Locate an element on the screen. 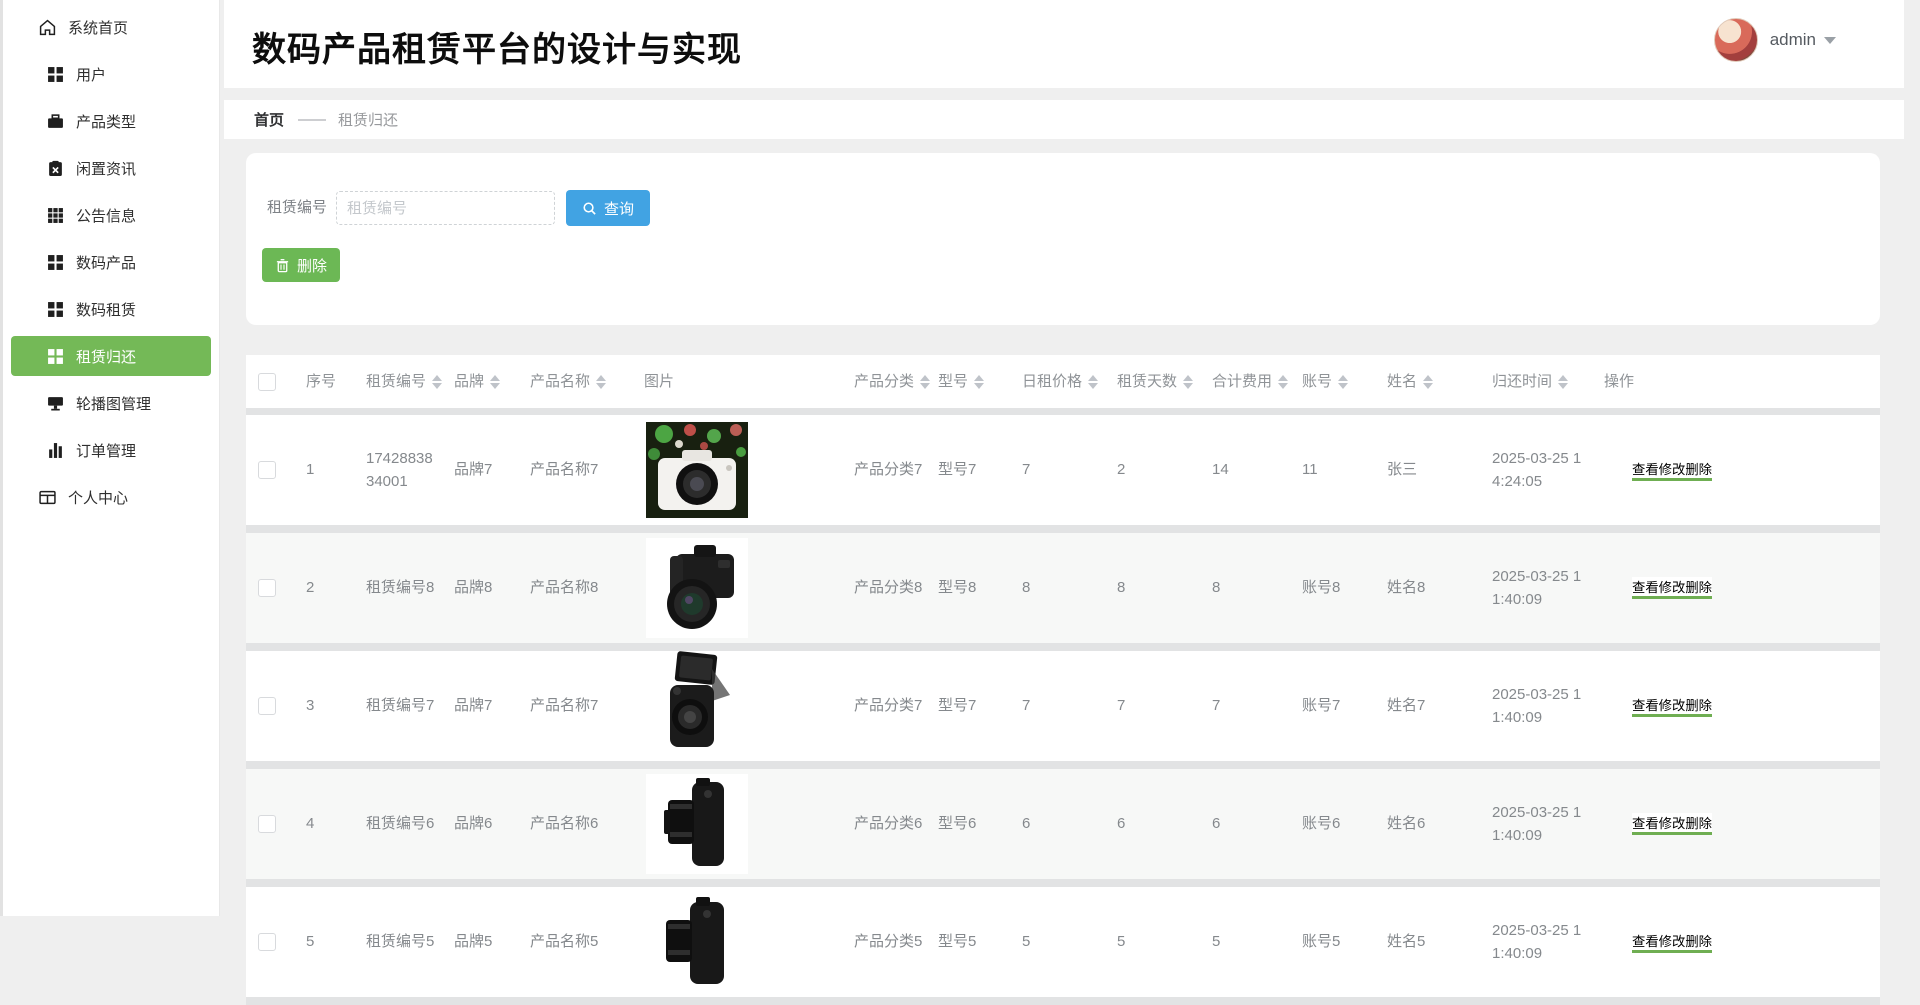 This screenshot has height=1005, width=1920. cell-brand: 品牌5 is located at coordinates (473, 942).